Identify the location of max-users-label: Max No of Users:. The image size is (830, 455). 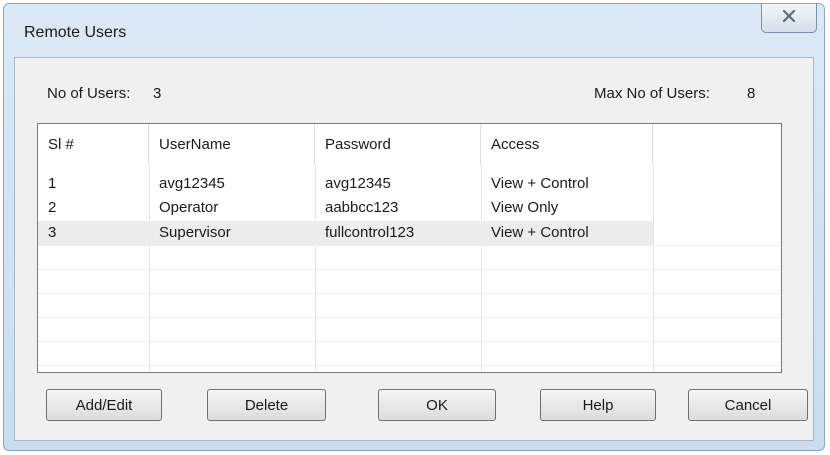
(652, 93).